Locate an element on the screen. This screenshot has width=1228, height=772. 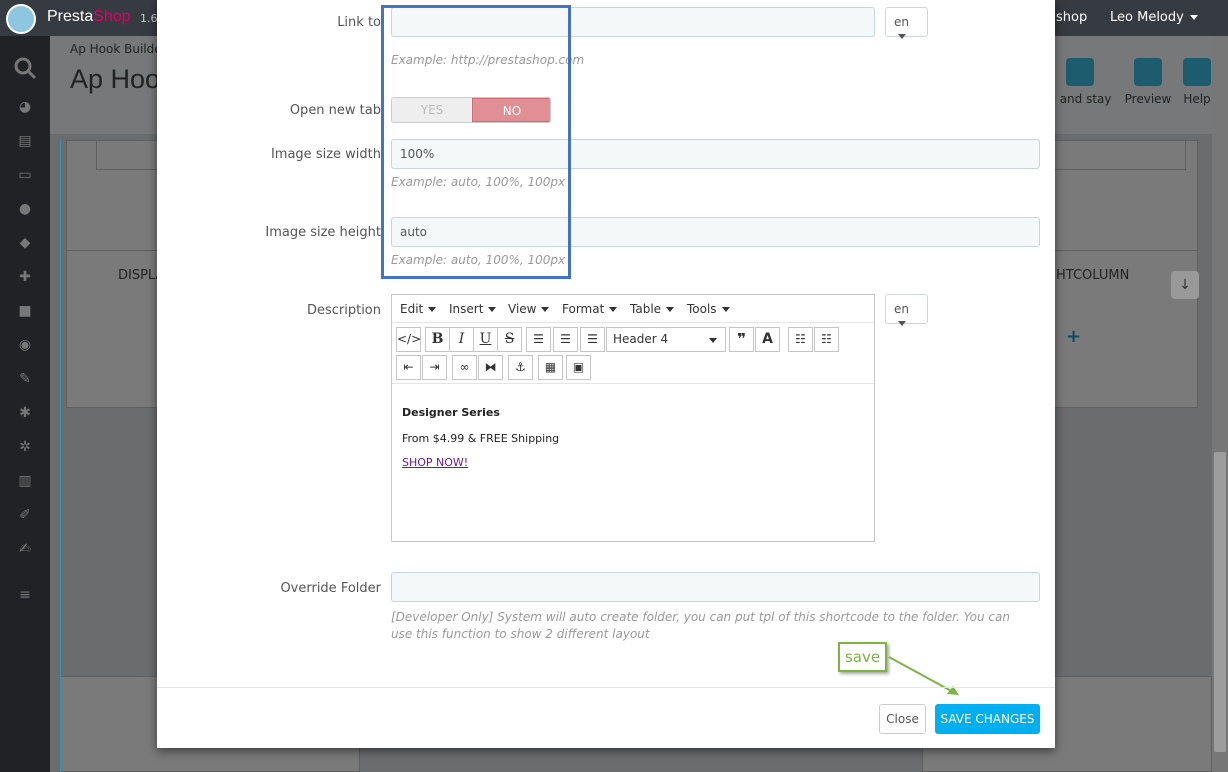
help-icon is located at coordinates (1197, 72).